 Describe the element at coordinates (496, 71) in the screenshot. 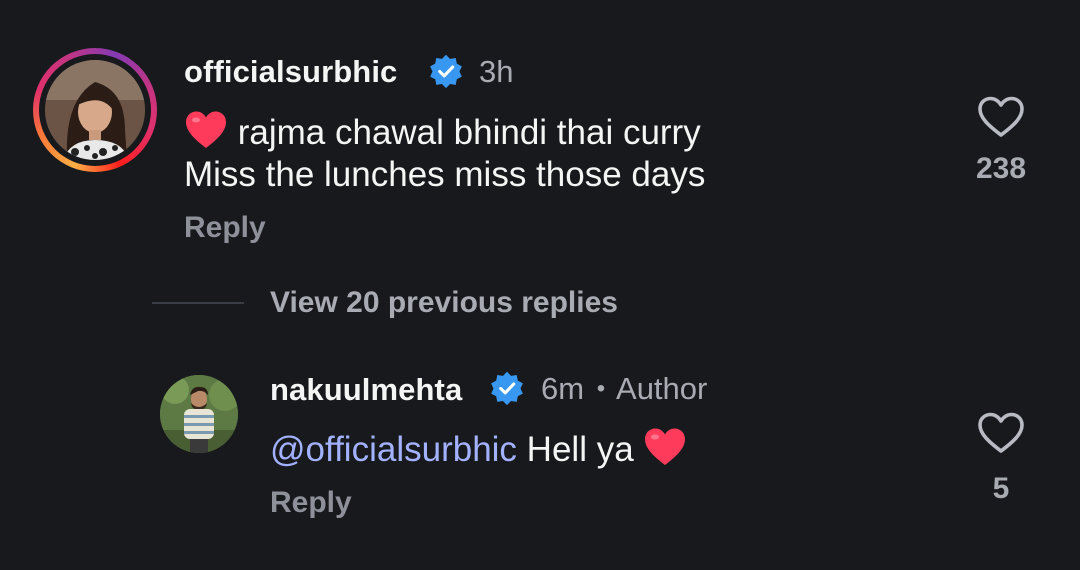

I see `comment-time: 3h` at that location.